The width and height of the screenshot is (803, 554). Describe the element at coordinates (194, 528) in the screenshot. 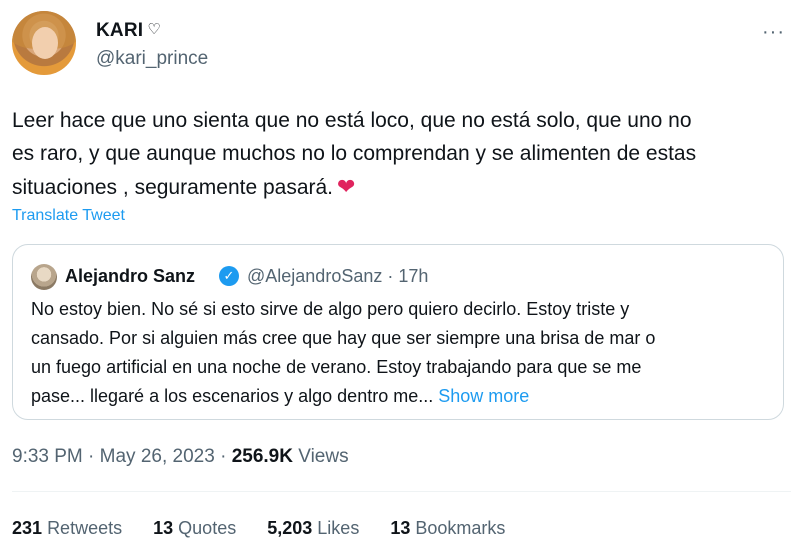

I see `quotes-stat: 13 Quotes` at that location.